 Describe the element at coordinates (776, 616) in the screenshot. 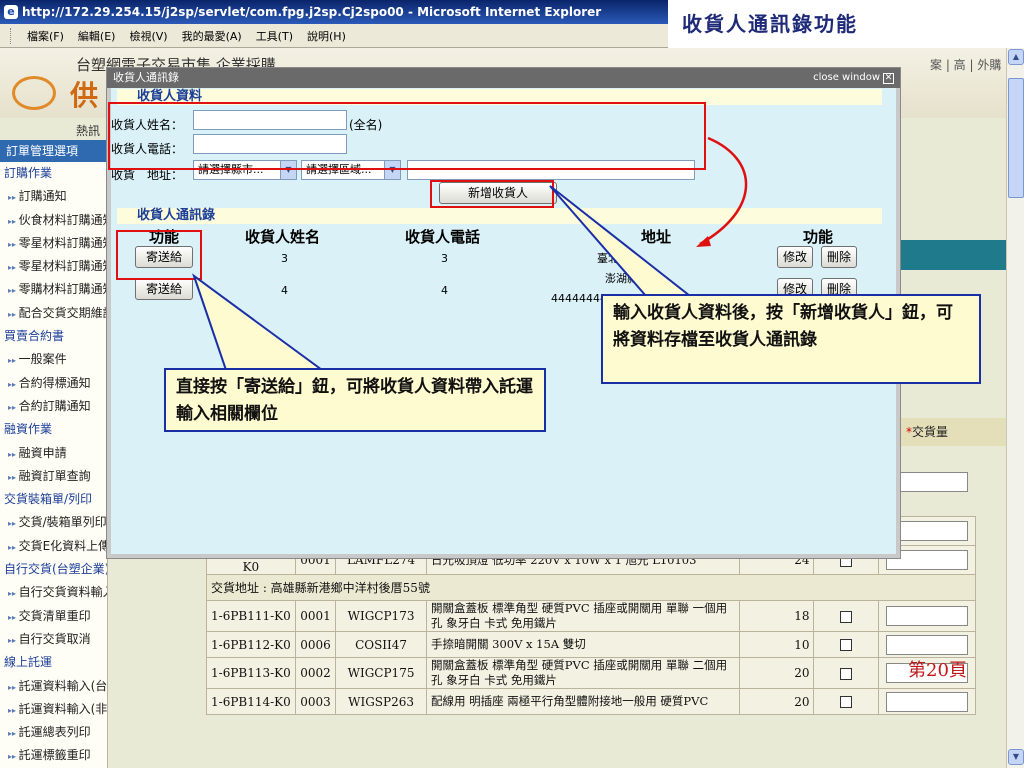

I see `cell-qty: 18` at that location.